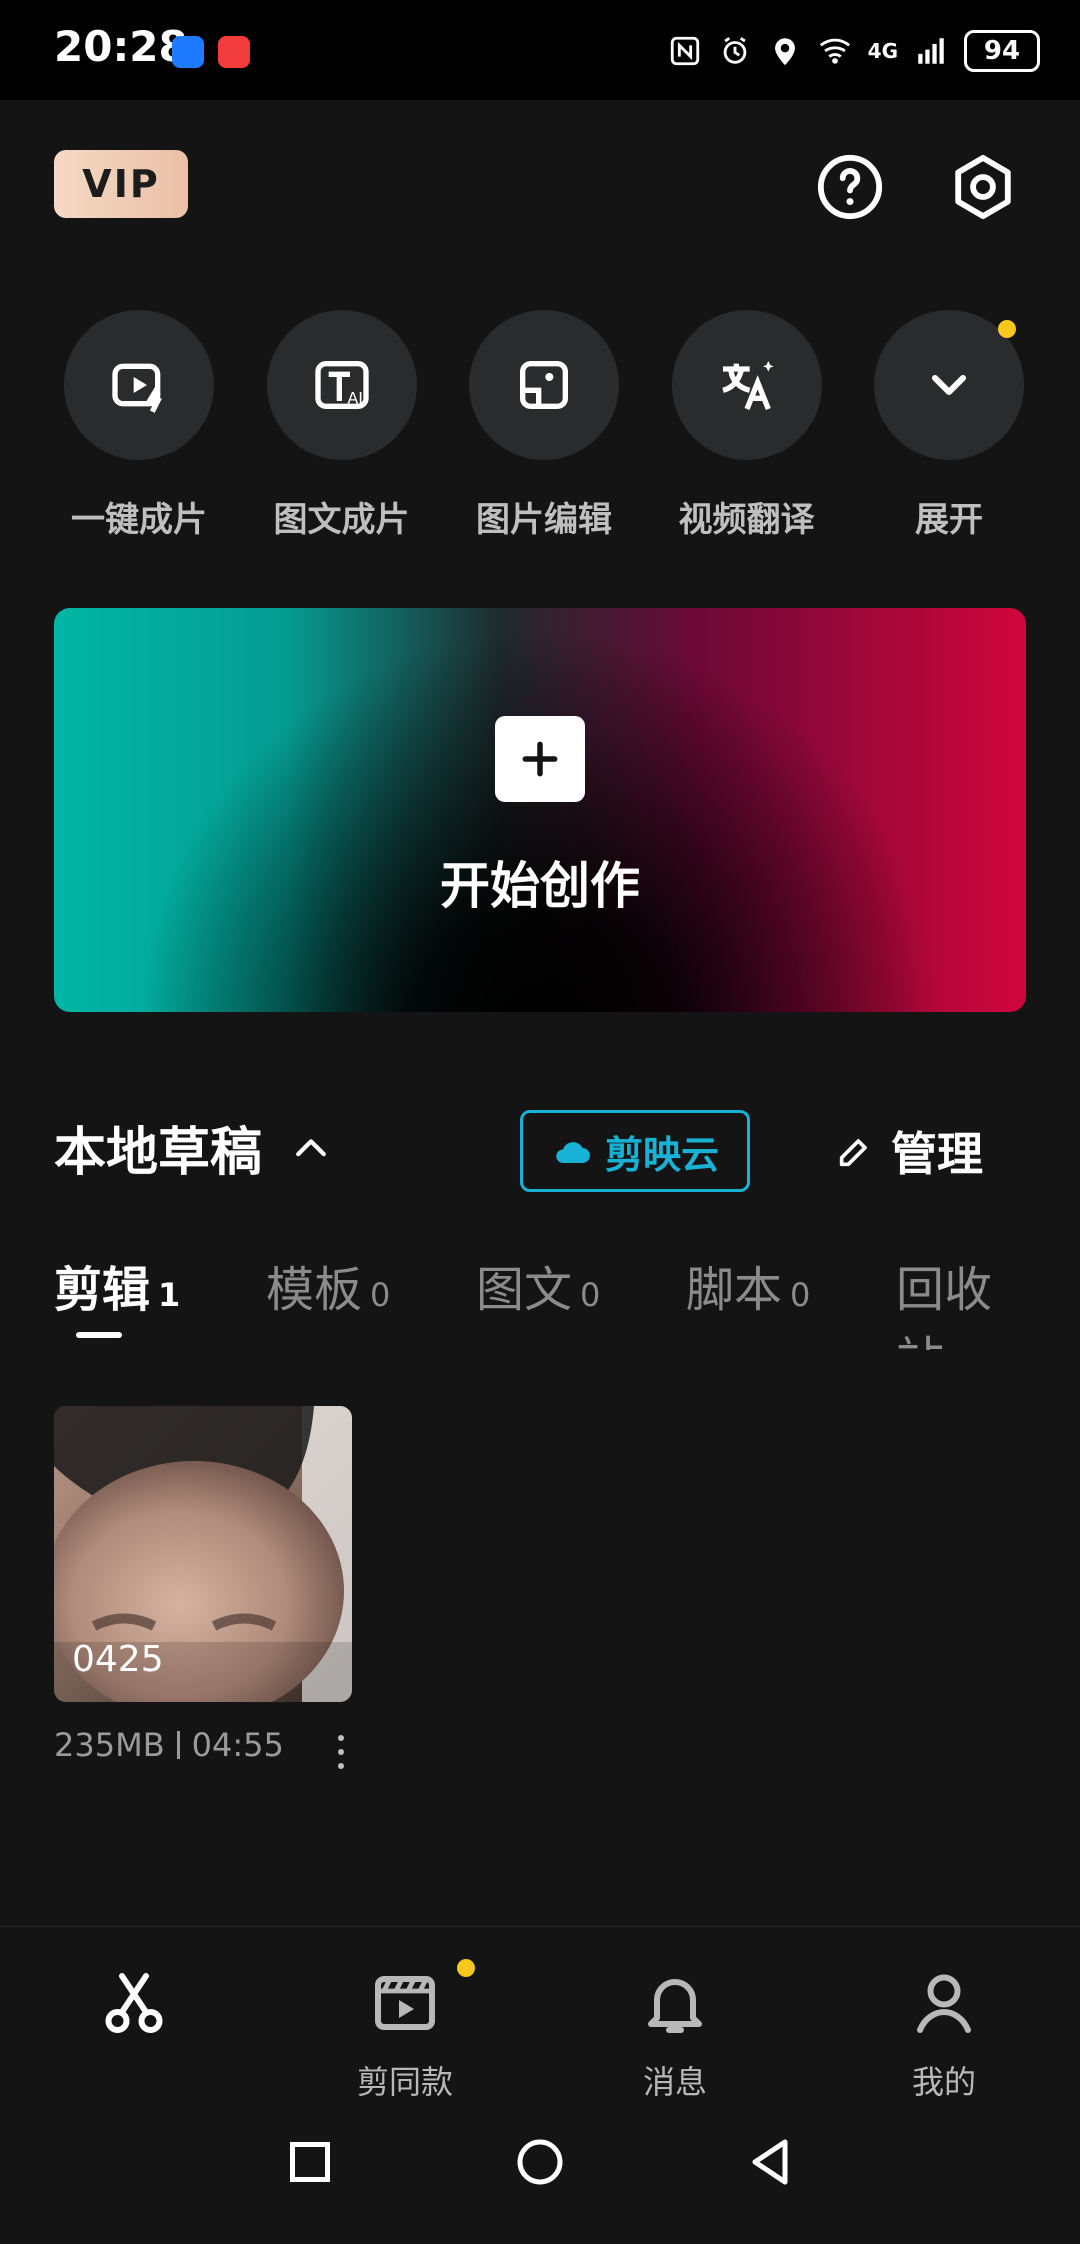 The width and height of the screenshot is (1080, 2244). I want to click on tab-label: 剪辑, so click(102, 1290).